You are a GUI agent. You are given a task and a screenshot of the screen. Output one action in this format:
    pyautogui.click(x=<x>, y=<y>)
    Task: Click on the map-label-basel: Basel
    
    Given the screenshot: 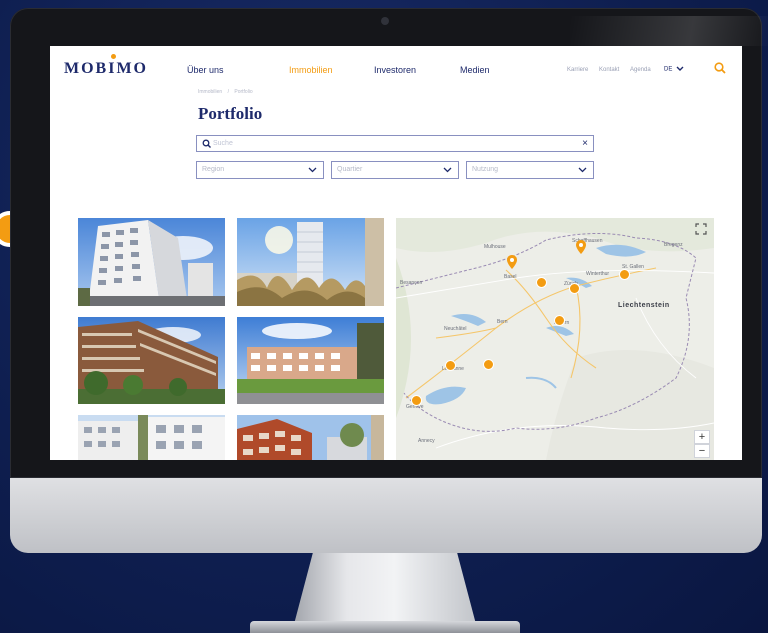 What is the action you would take?
    pyautogui.click(x=510, y=277)
    